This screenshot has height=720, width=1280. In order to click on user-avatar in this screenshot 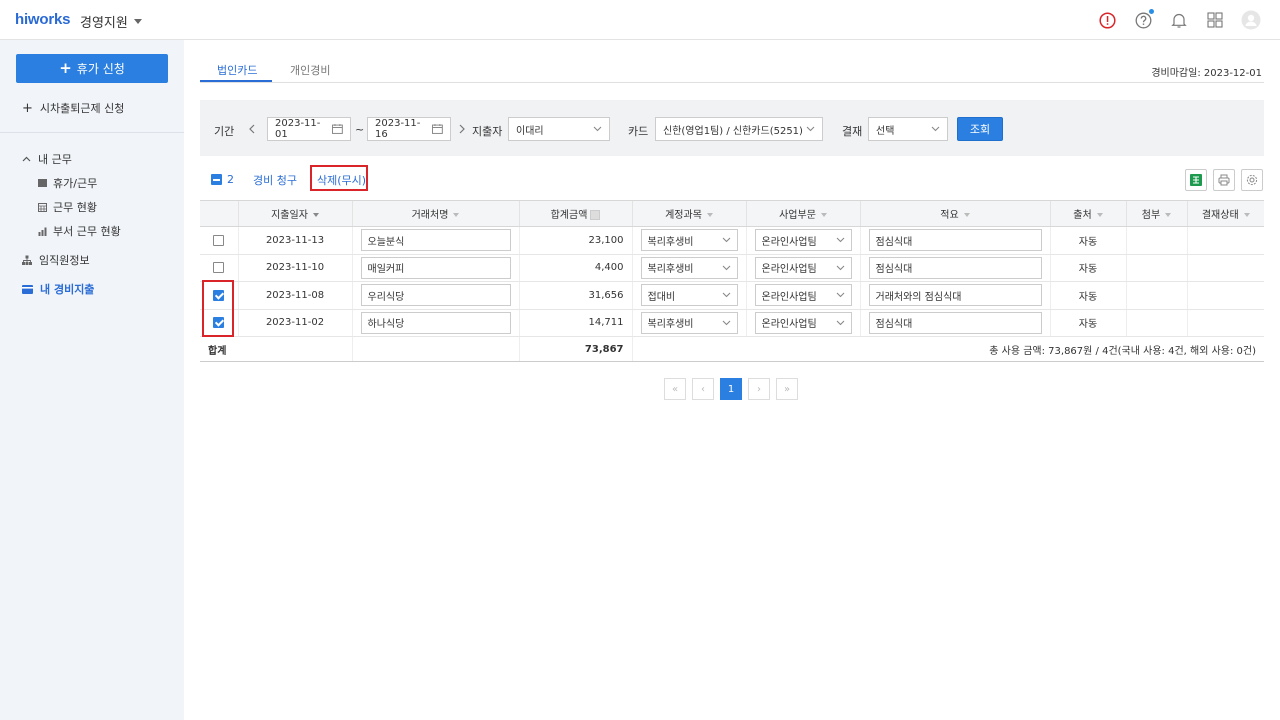, I will do `click(1251, 20)`.